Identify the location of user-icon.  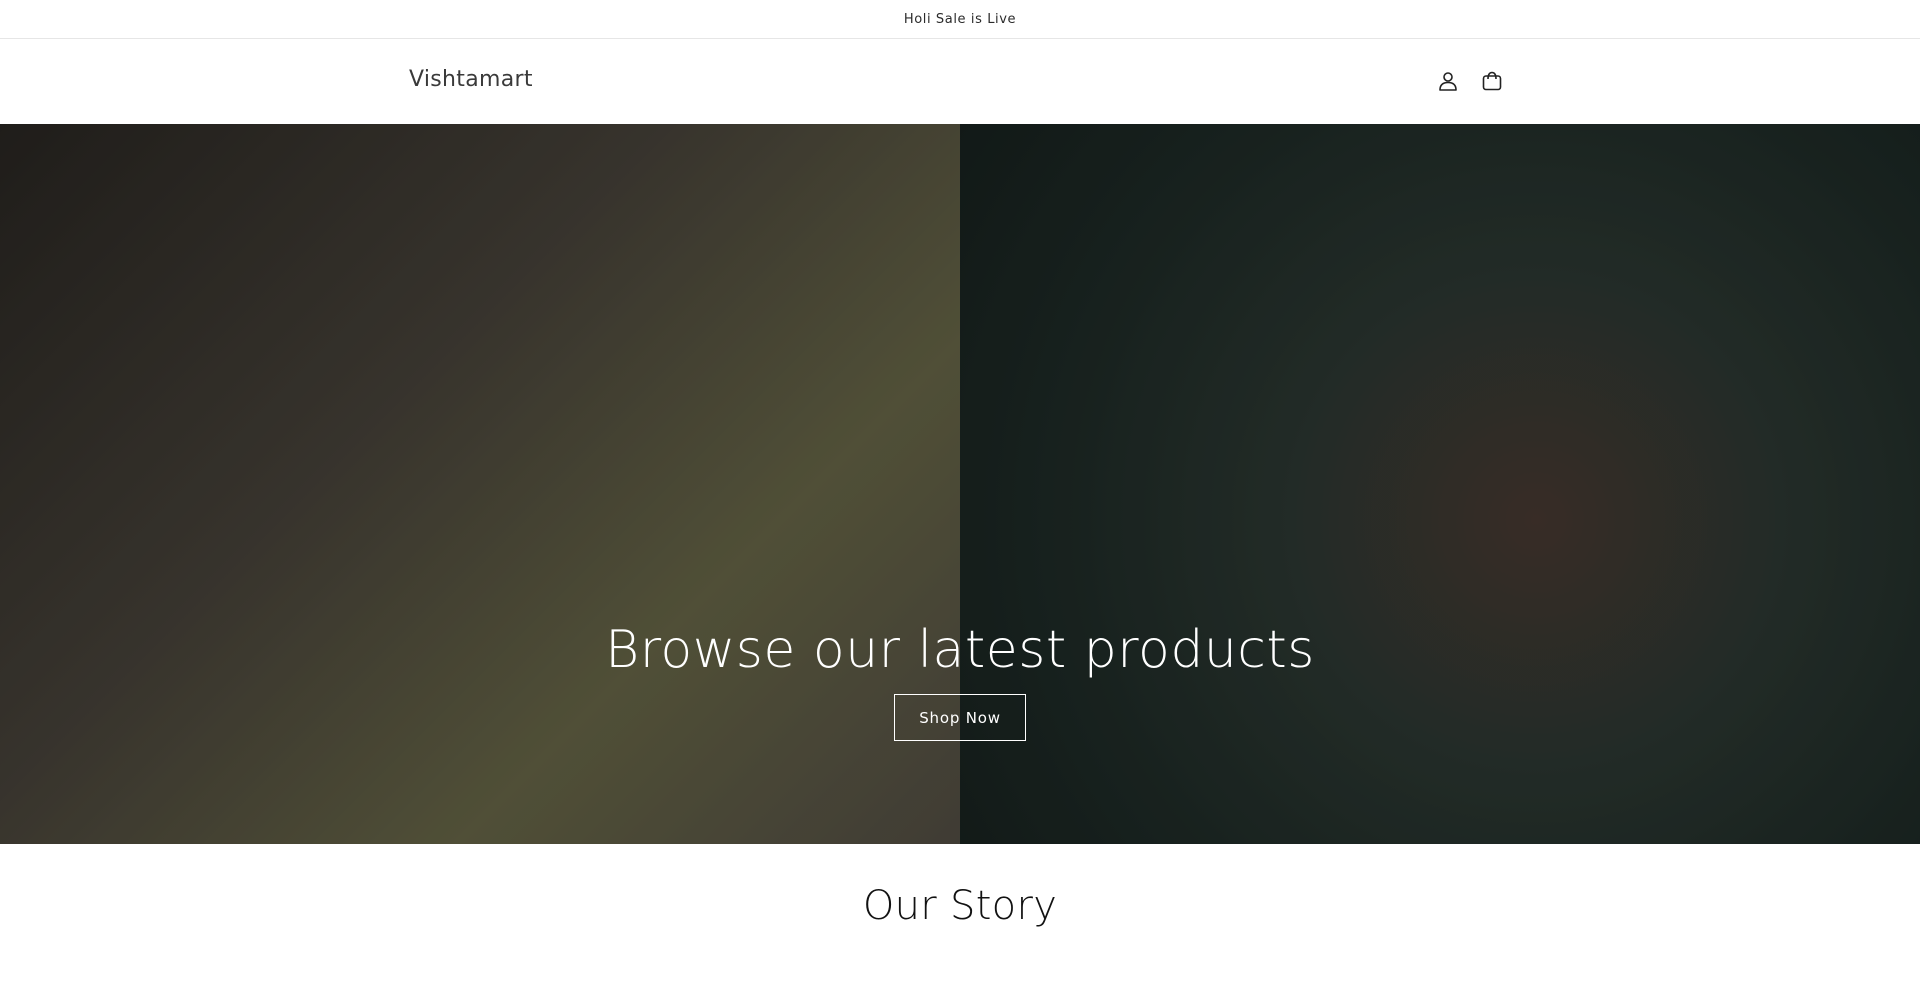
(1448, 81).